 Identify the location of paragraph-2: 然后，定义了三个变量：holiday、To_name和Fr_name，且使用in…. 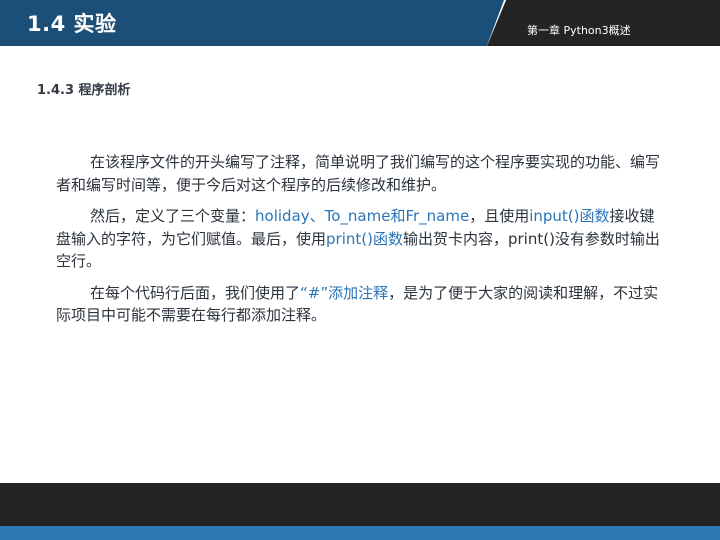
(362, 239).